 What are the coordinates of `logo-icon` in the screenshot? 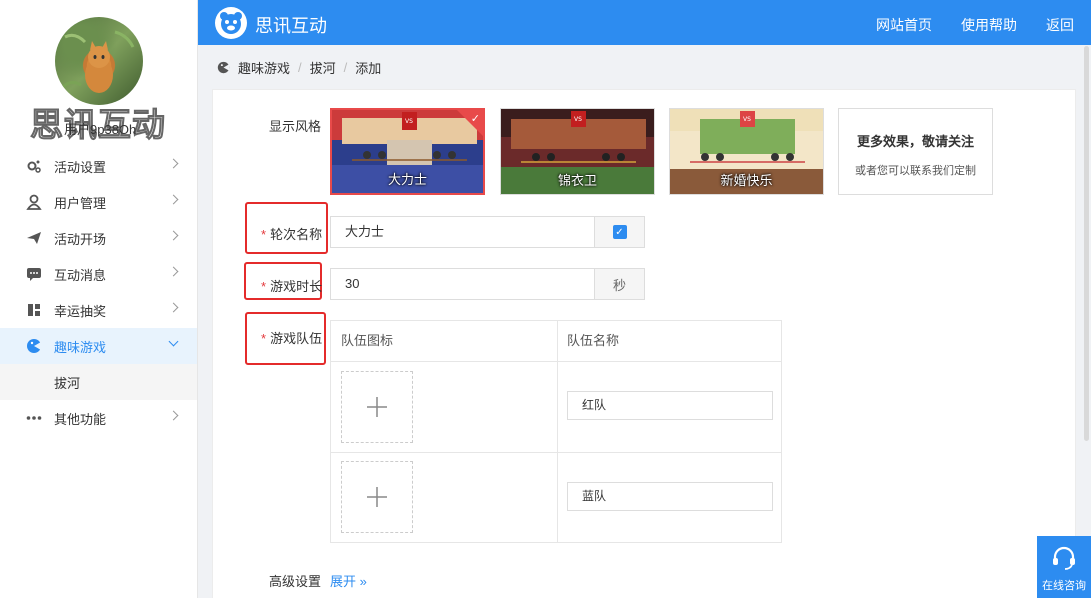 It's located at (231, 23).